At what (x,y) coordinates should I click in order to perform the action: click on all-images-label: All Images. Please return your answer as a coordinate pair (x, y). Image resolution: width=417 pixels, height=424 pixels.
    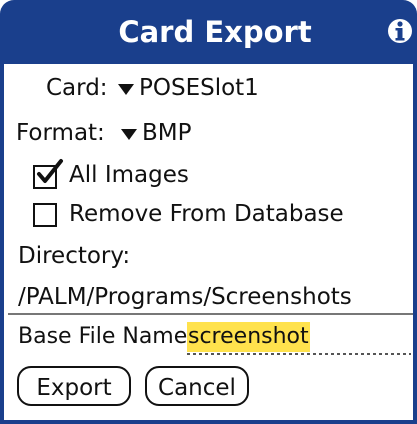
    Looking at the image, I should click on (129, 175).